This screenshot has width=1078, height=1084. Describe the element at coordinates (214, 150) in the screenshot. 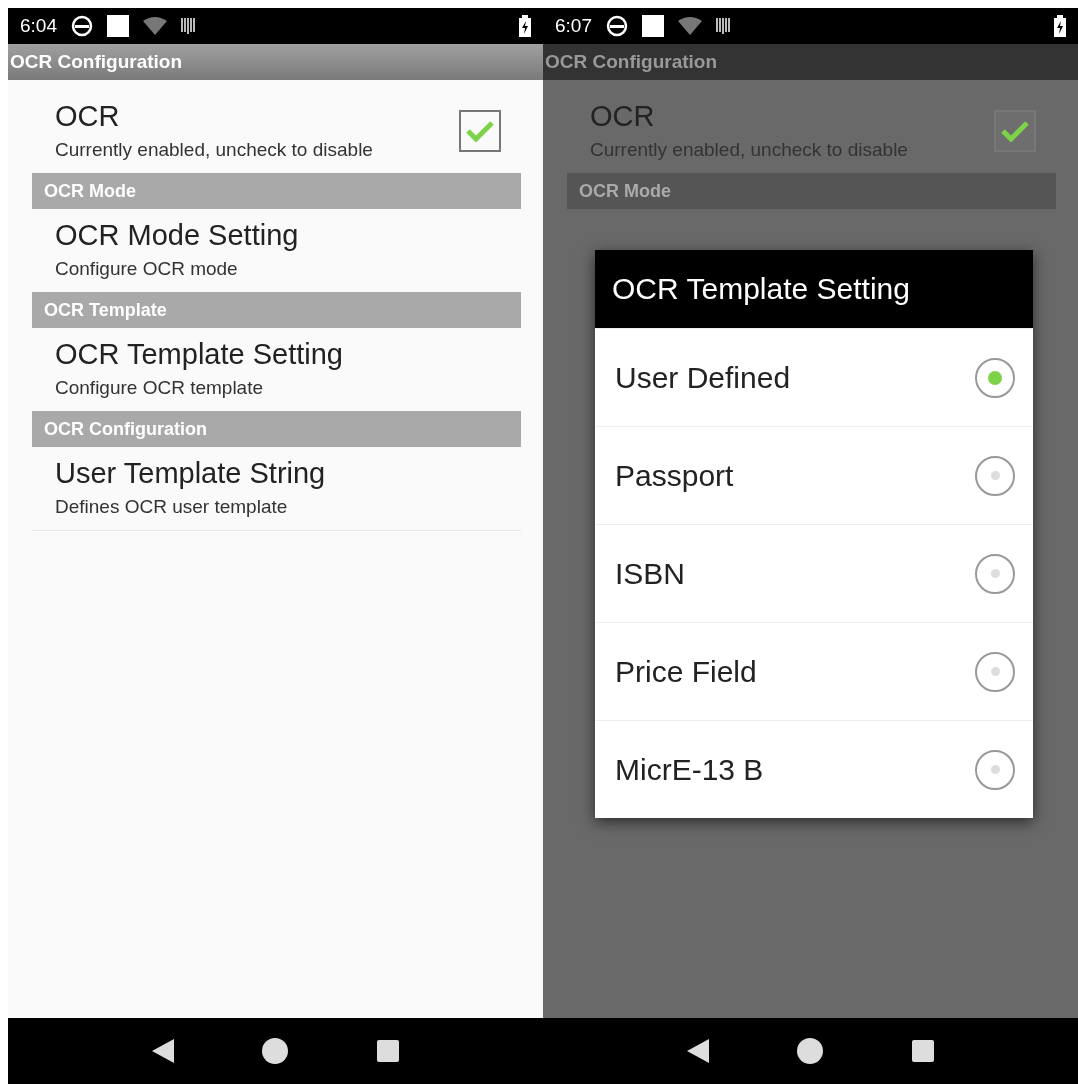

I see `setting-summary: Currently enabled, uncheck to disable` at that location.